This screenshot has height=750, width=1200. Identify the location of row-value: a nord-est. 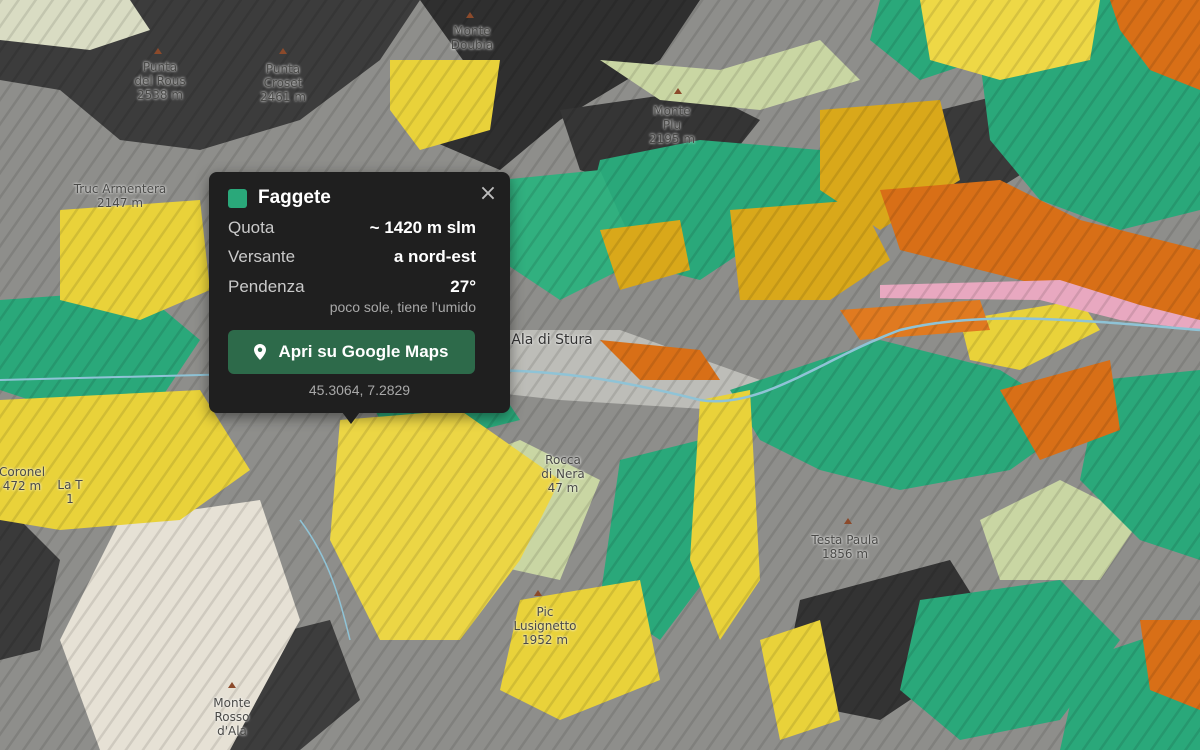
(434, 256).